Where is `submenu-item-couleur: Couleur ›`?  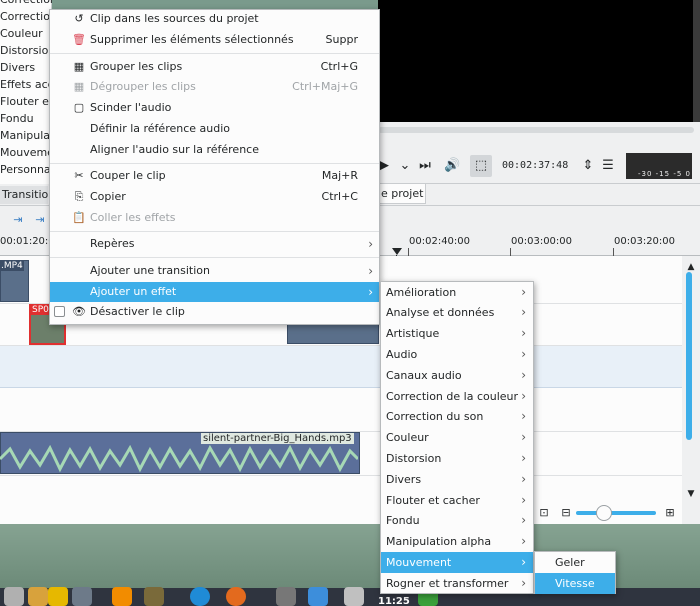 submenu-item-couleur: Couleur › is located at coordinates (457, 437).